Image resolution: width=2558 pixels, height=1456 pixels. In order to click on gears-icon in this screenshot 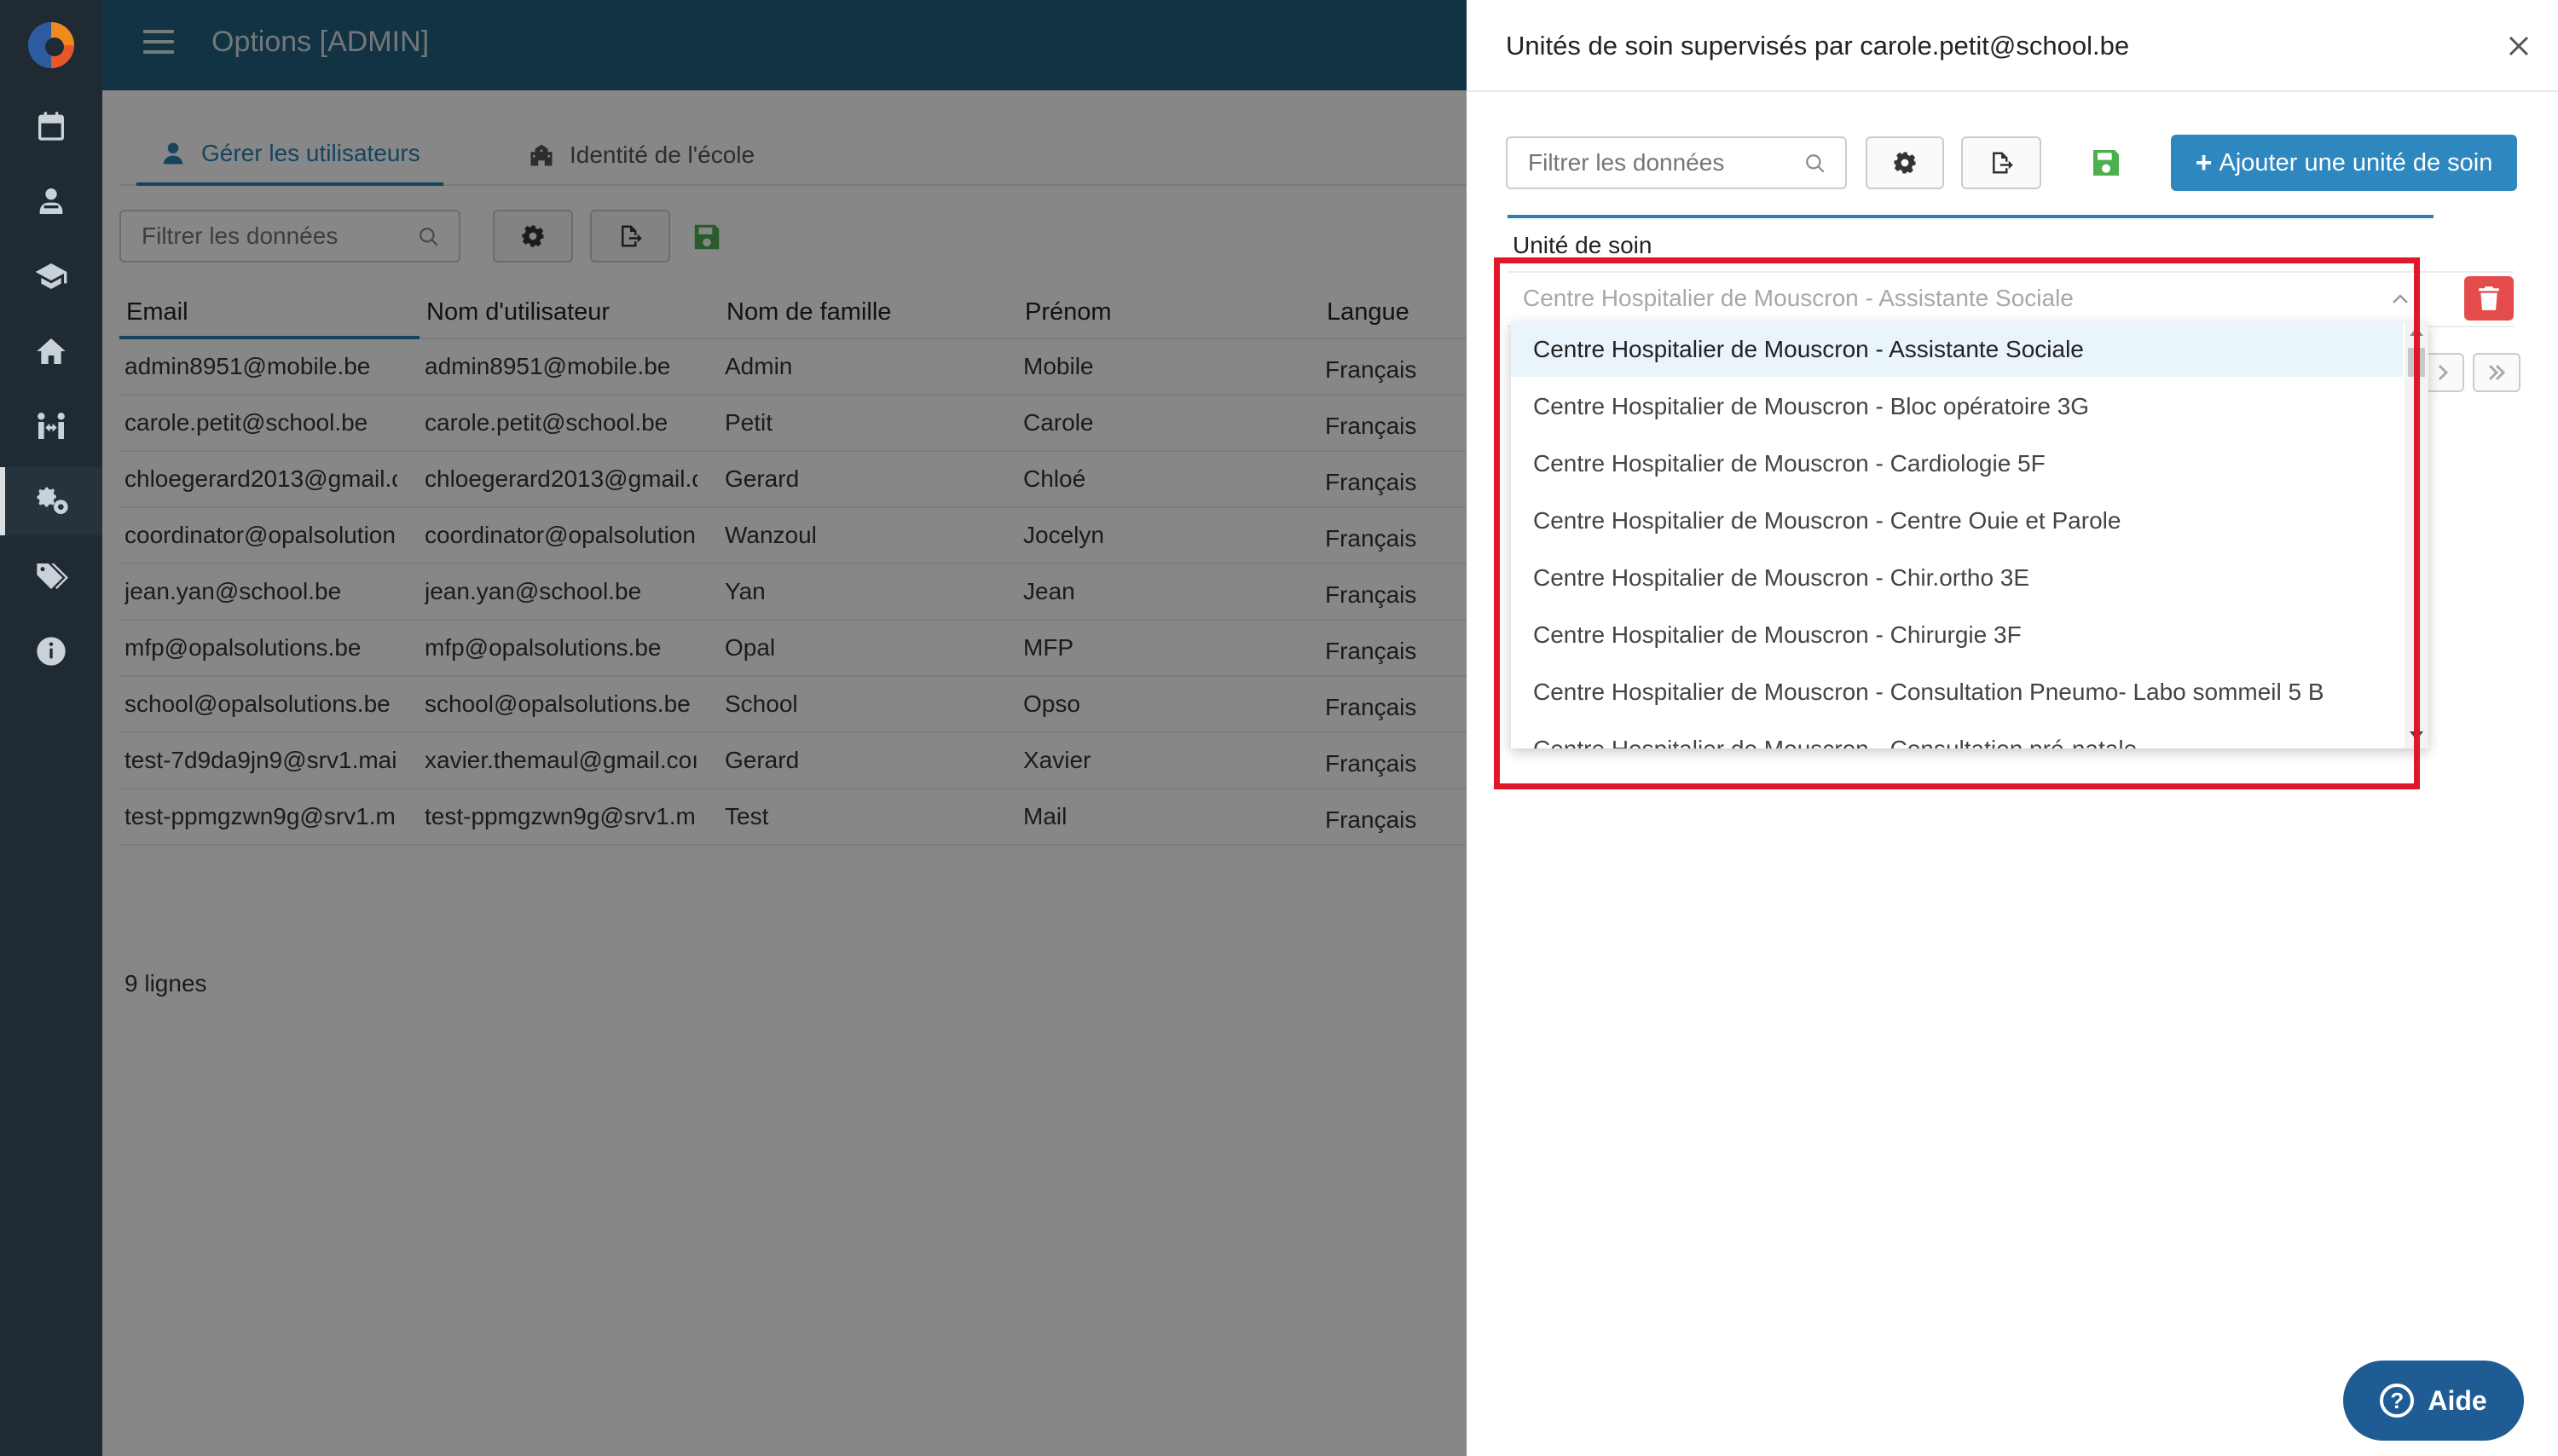, I will do `click(52, 500)`.